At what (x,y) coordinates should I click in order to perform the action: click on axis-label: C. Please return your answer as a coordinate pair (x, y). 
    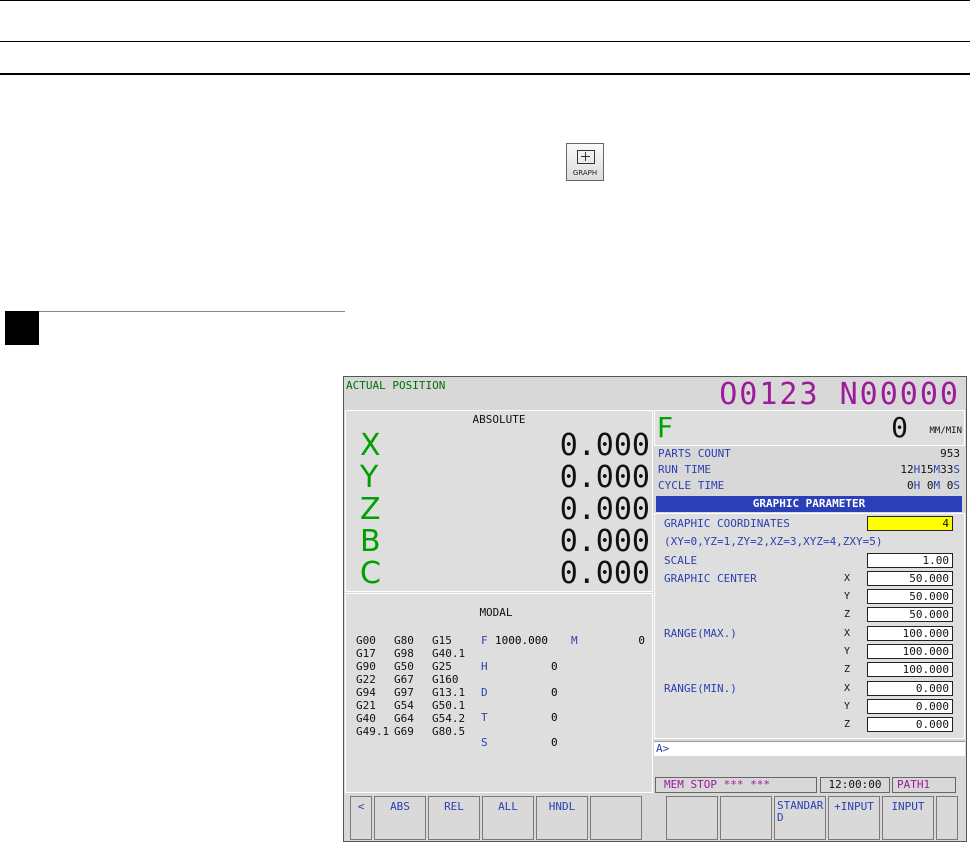
    Looking at the image, I should click on (370, 573).